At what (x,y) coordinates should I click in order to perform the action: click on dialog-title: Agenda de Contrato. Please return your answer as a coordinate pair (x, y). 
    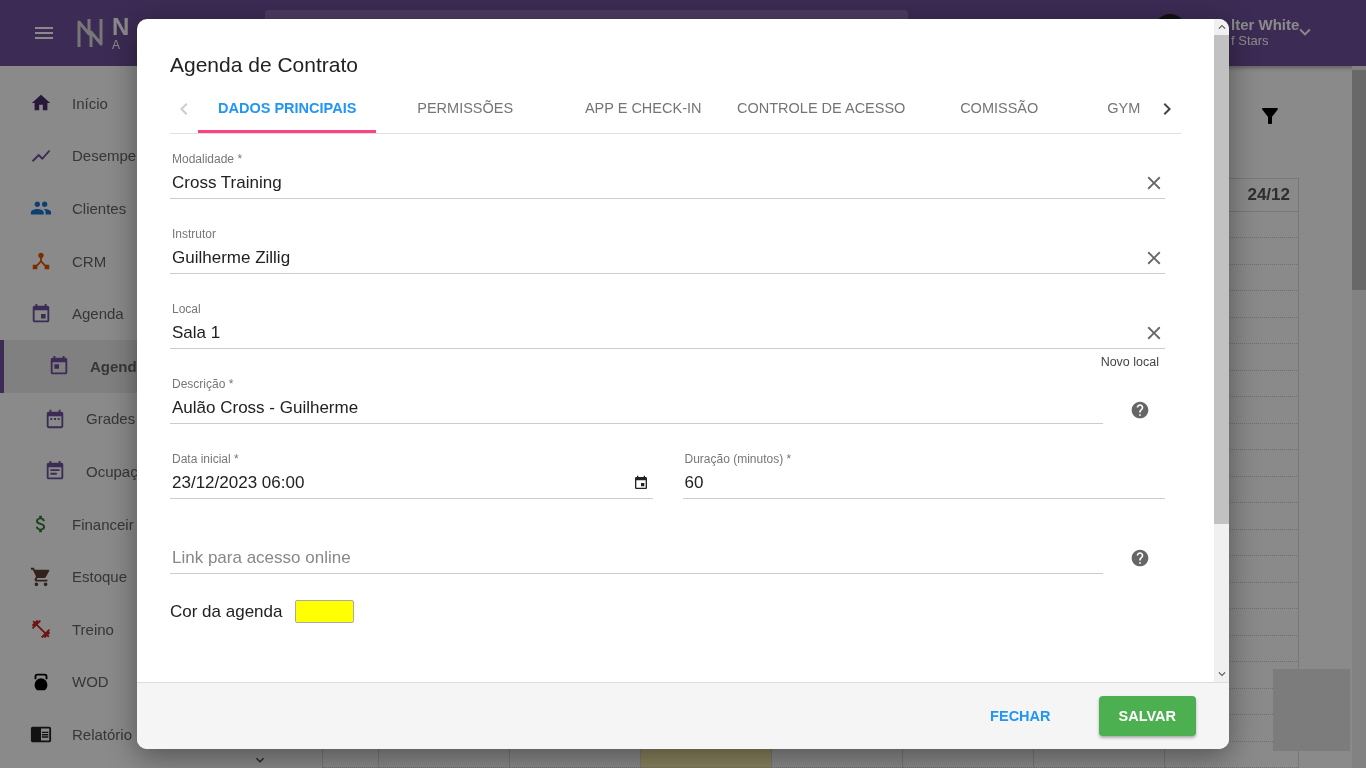
    Looking at the image, I should click on (264, 65).